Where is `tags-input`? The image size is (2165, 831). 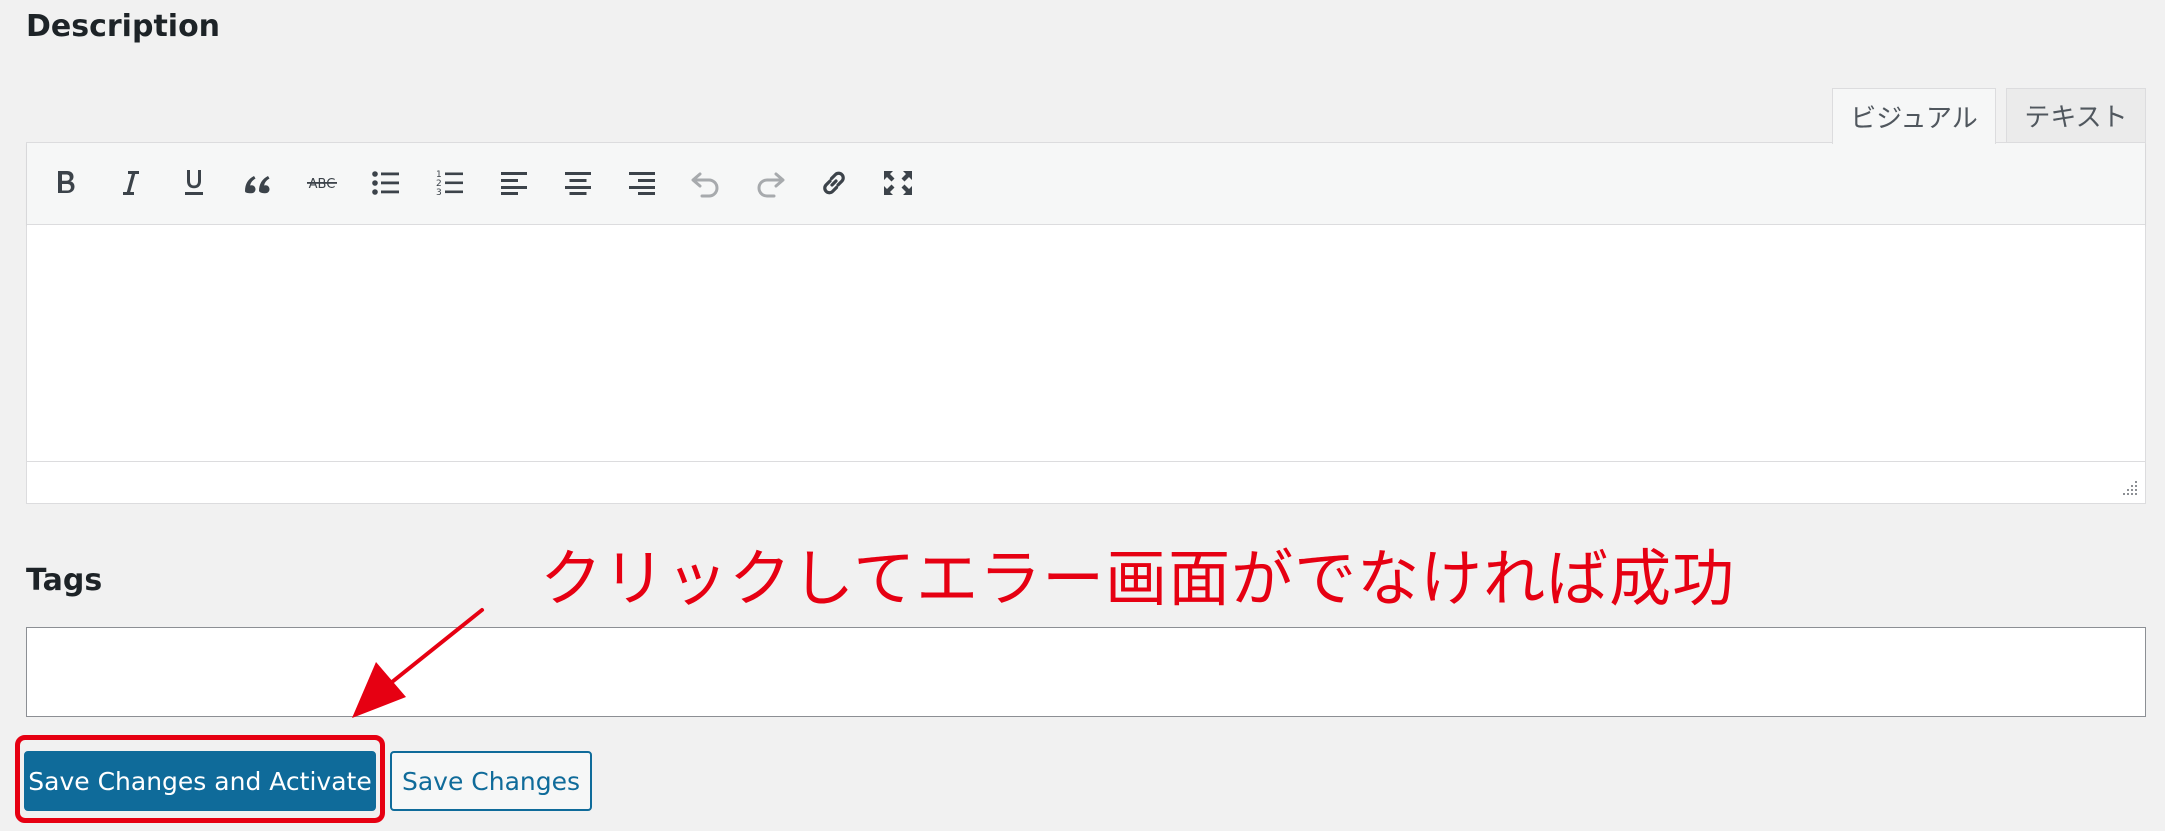 tags-input is located at coordinates (1086, 672).